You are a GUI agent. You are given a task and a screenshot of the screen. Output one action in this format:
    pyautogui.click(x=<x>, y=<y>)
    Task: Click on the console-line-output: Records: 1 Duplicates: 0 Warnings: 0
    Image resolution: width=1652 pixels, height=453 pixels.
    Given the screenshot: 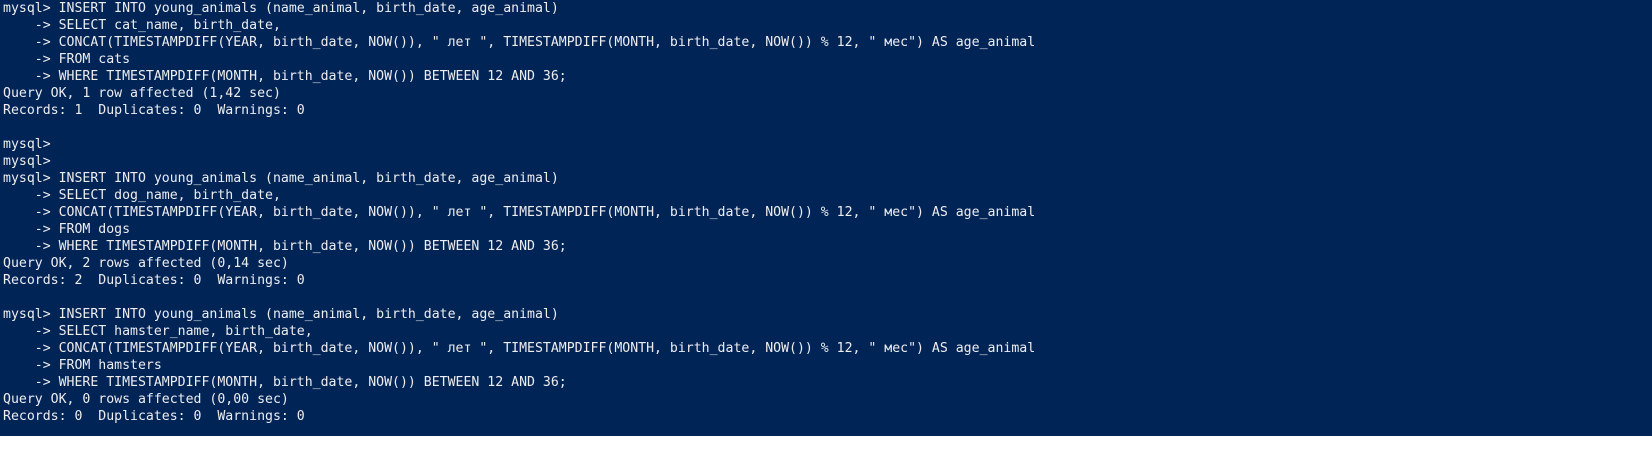 What is the action you would take?
    pyautogui.click(x=154, y=110)
    